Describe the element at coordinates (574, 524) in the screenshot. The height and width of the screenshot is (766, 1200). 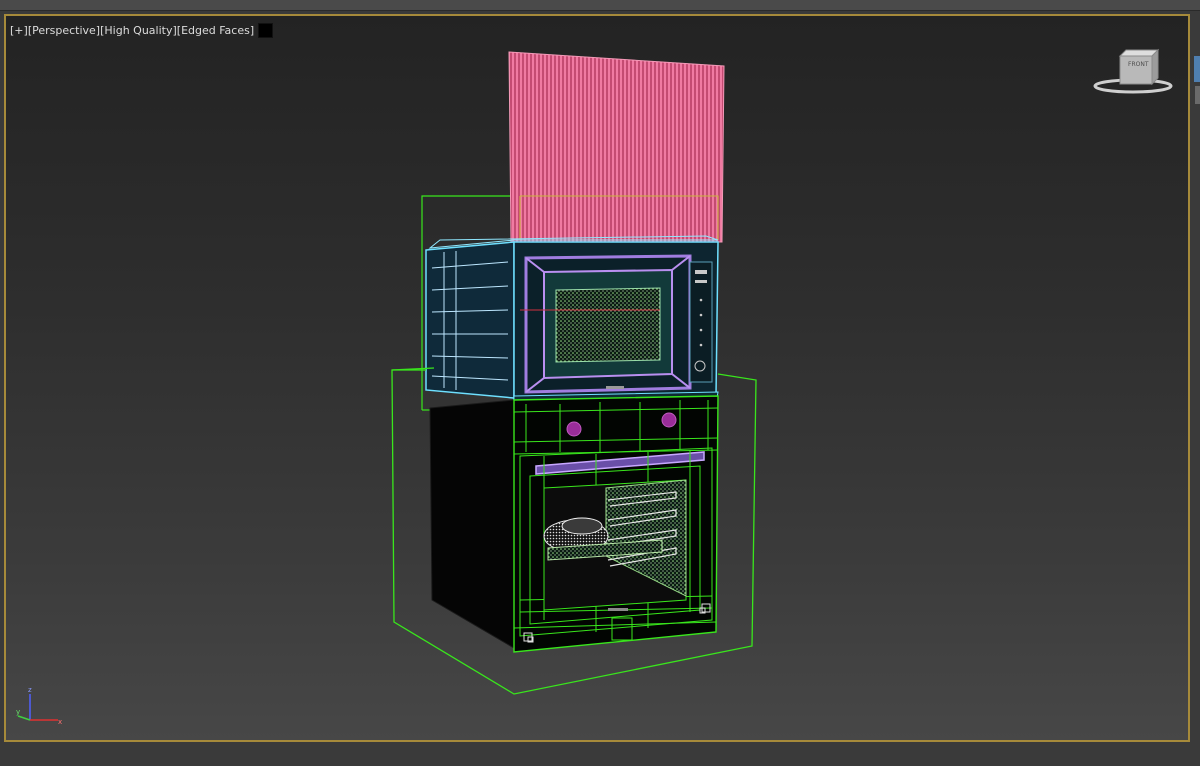
I see `oven-object` at that location.